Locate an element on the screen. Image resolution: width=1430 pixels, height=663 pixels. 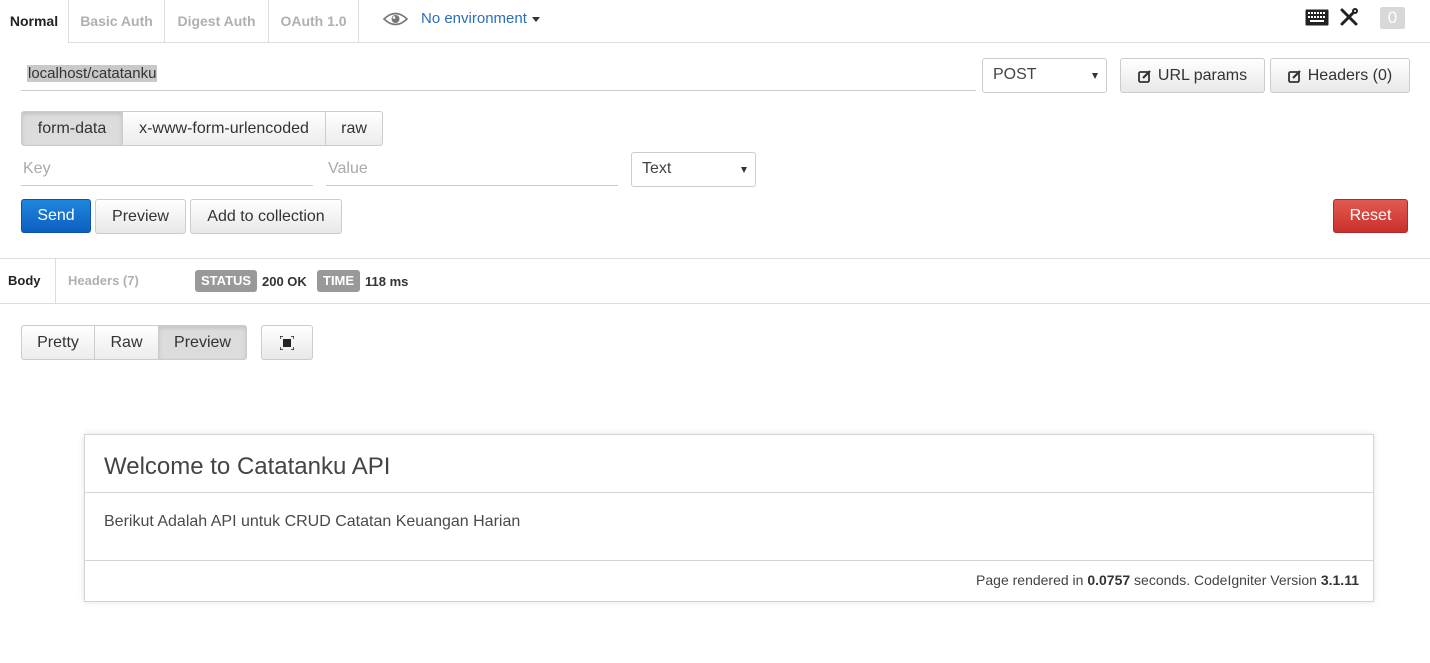
view-raw: Raw is located at coordinates (126, 342).